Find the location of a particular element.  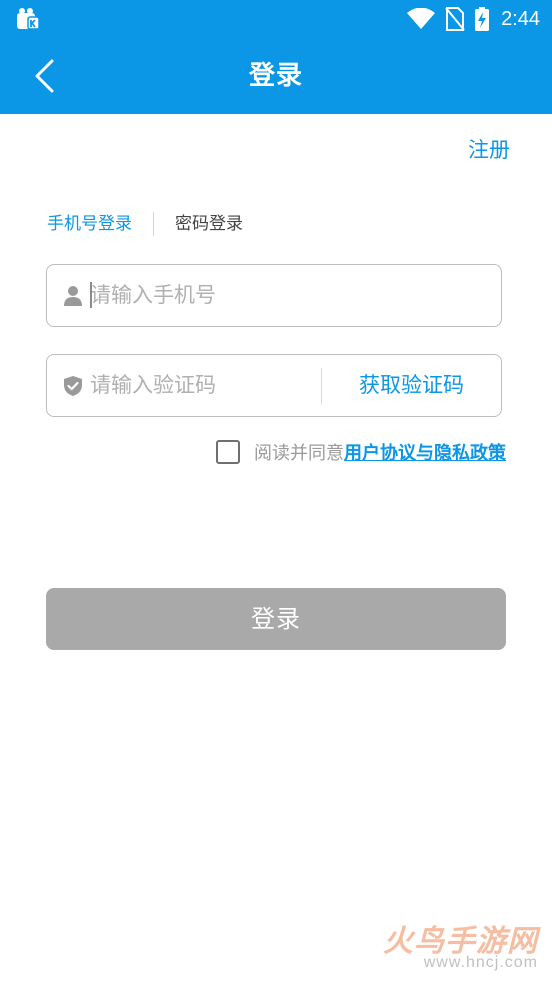

tab-divider is located at coordinates (153, 224).